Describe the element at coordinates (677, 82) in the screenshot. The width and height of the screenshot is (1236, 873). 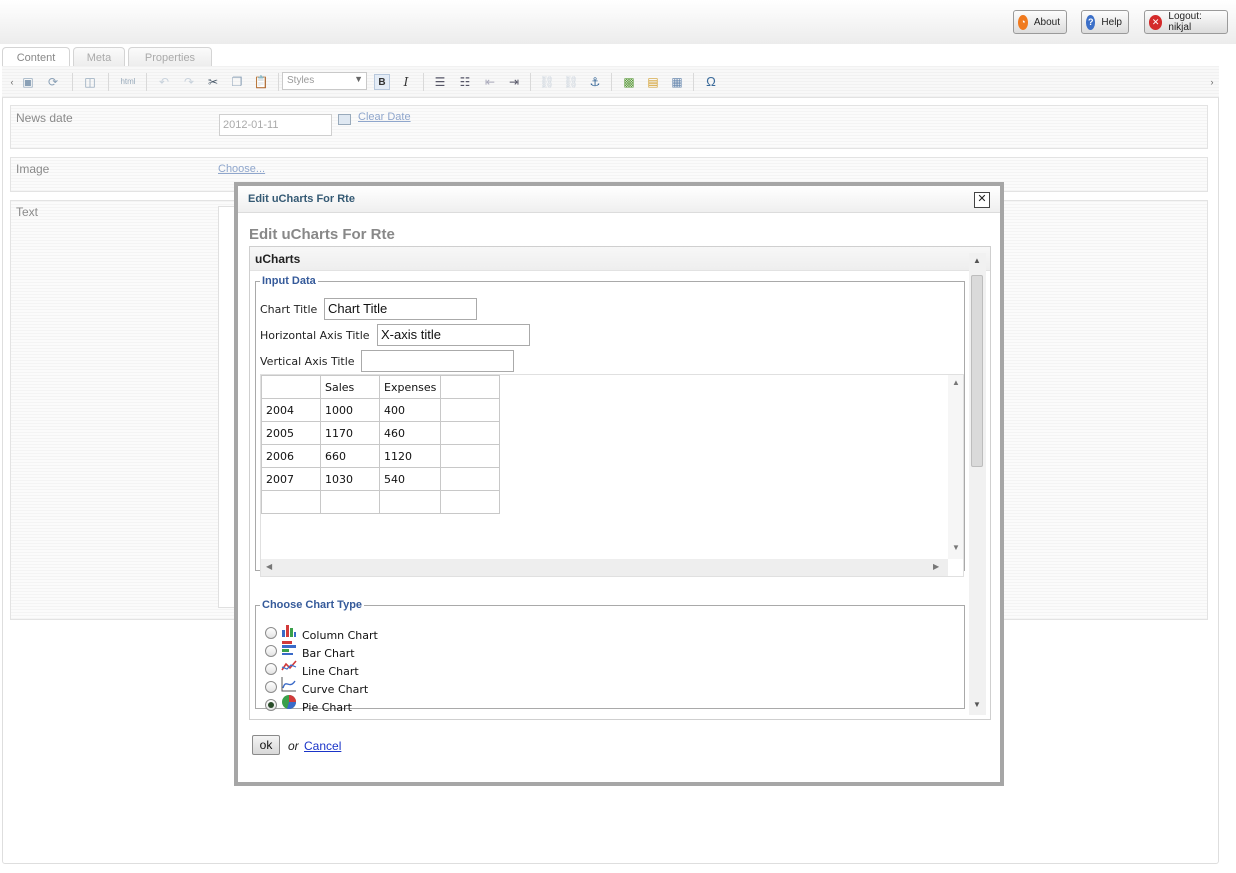
I see `table-icon: ▦` at that location.